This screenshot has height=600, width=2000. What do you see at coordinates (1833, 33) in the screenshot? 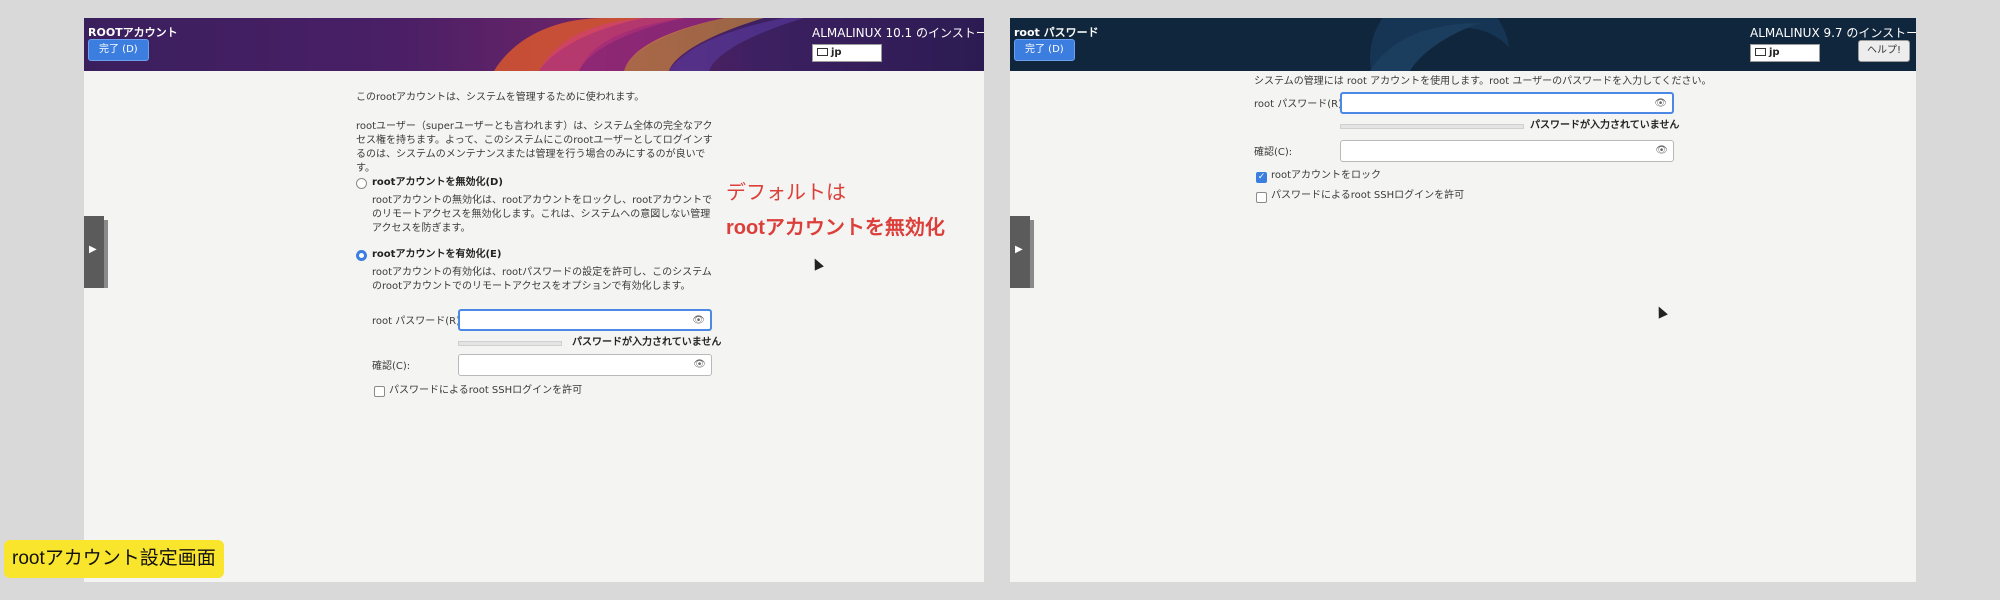
I see `product-title: ALMALINUX 9.7 のインストール` at bounding box center [1833, 33].